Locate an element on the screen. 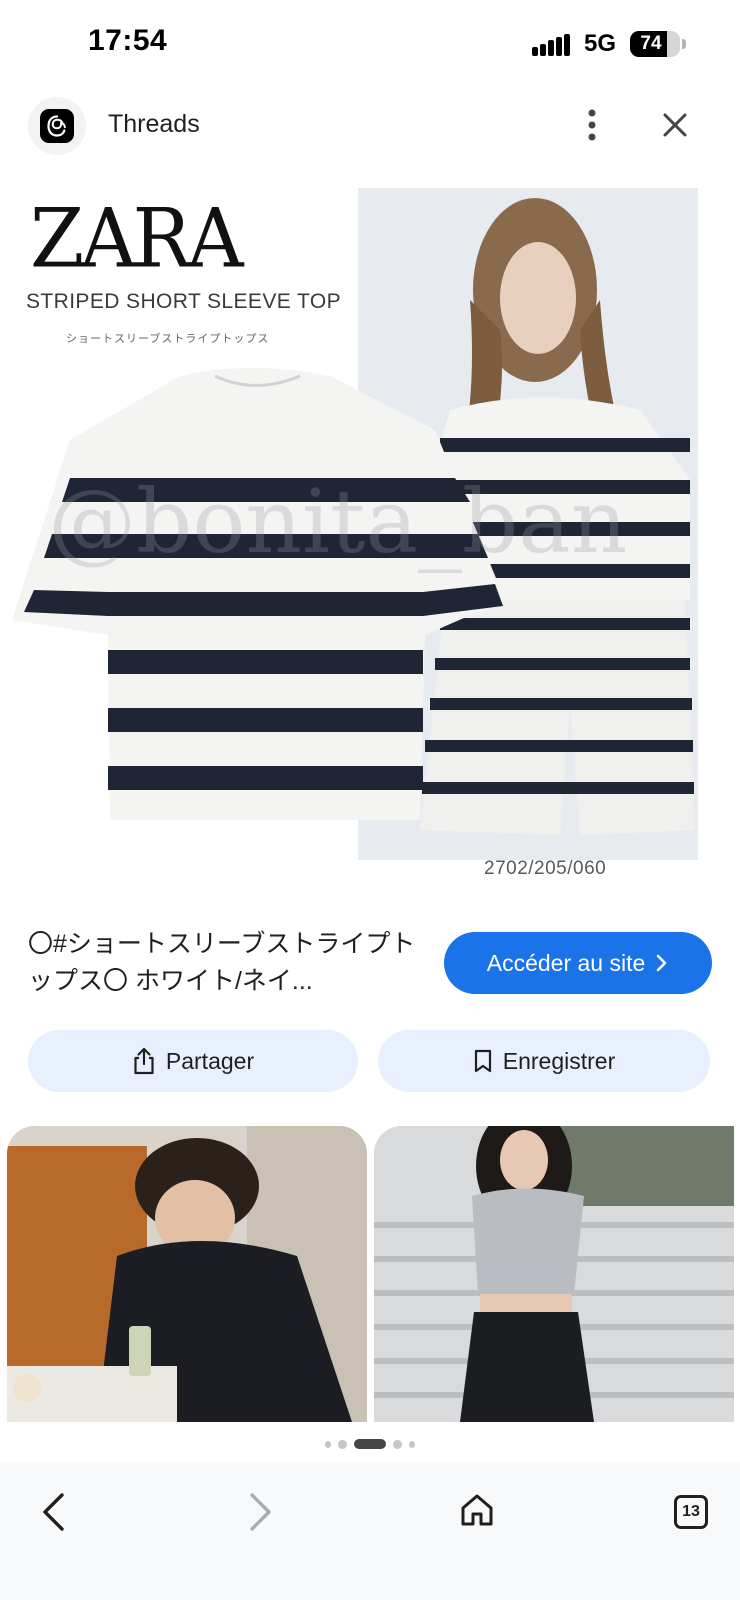 The width and height of the screenshot is (740, 1600). product-code: 2702/205/060 is located at coordinates (545, 868).